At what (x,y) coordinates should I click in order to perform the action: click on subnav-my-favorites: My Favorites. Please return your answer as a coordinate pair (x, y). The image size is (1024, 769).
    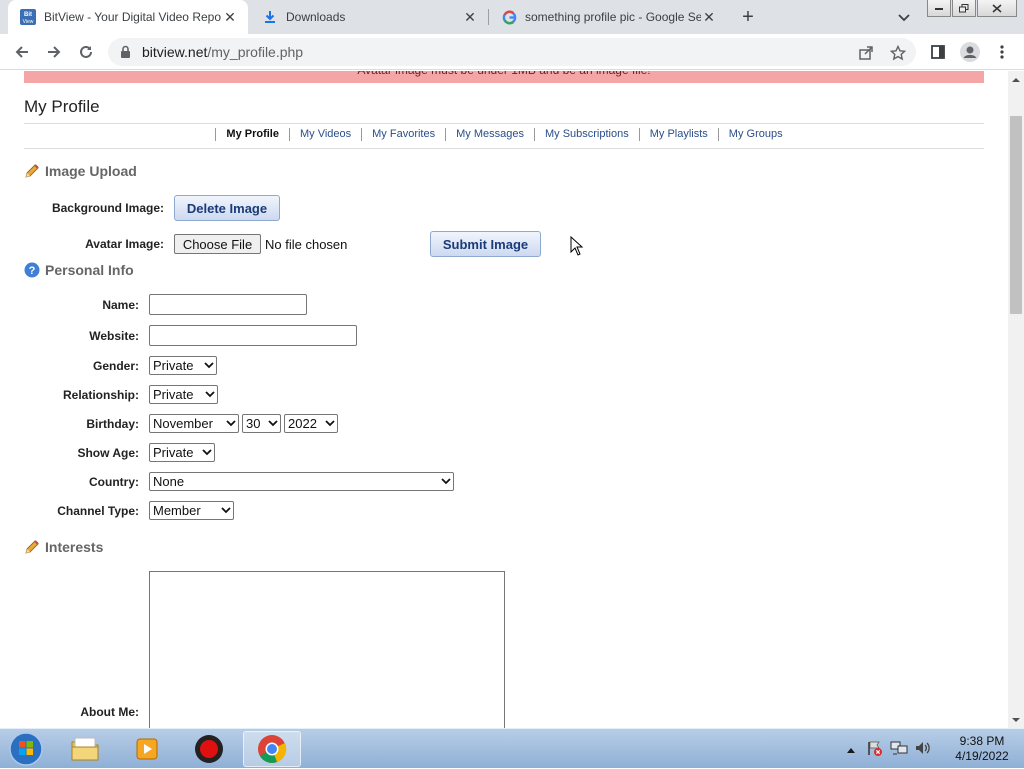
    Looking at the image, I should click on (403, 134).